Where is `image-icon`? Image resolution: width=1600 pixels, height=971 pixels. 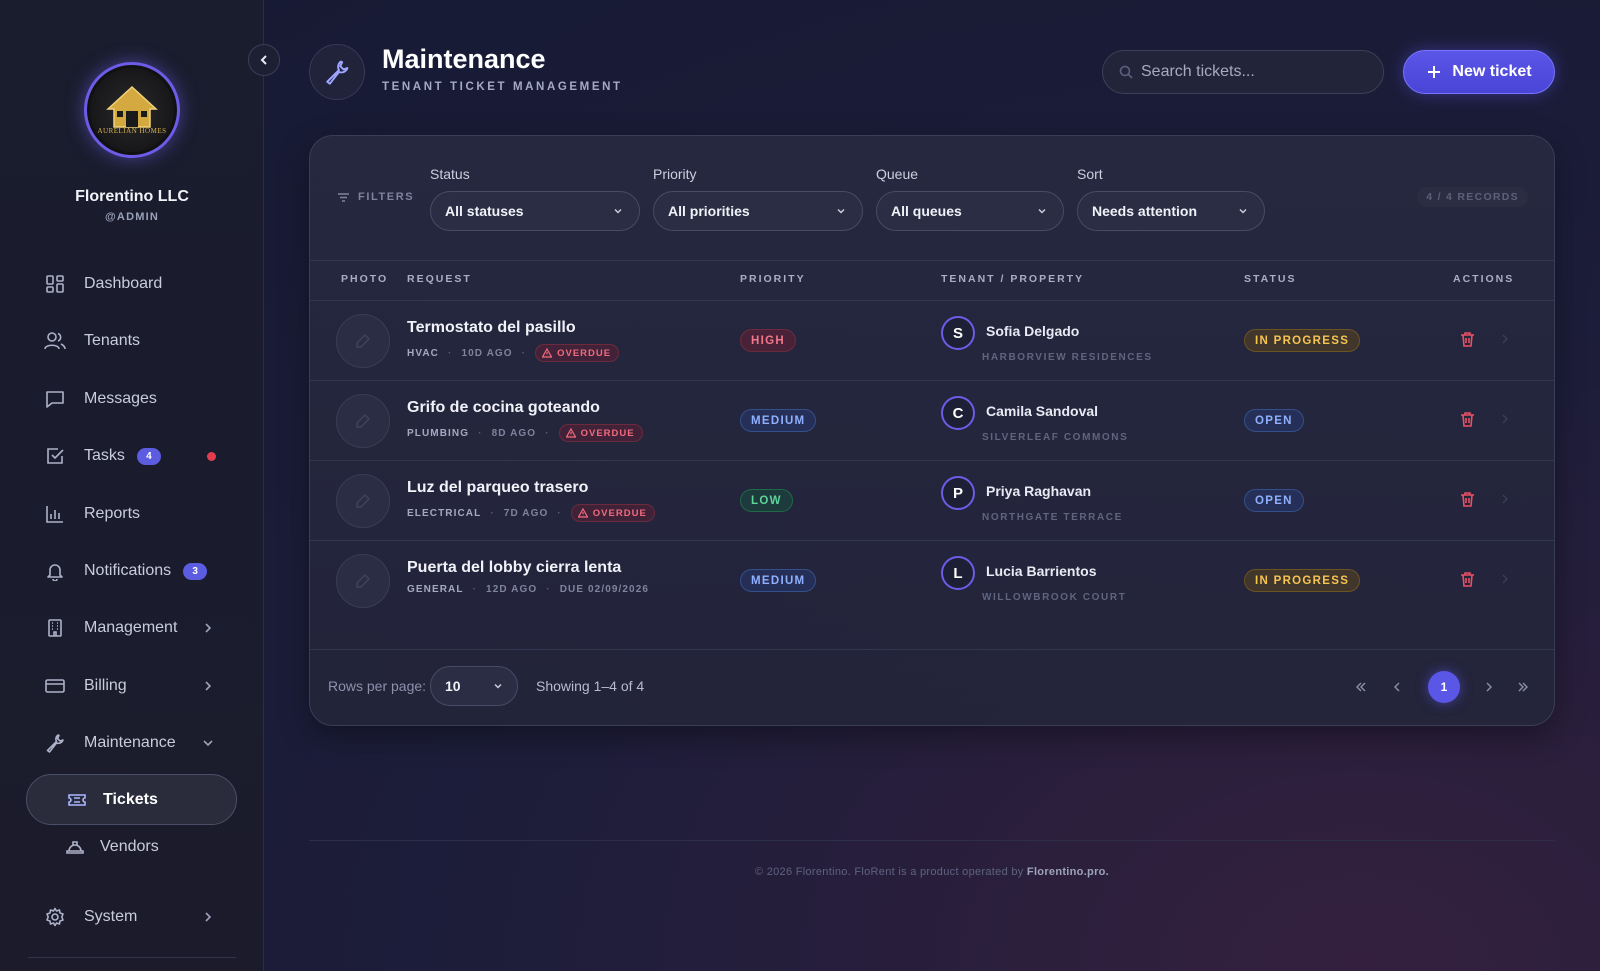
image-icon is located at coordinates (363, 501).